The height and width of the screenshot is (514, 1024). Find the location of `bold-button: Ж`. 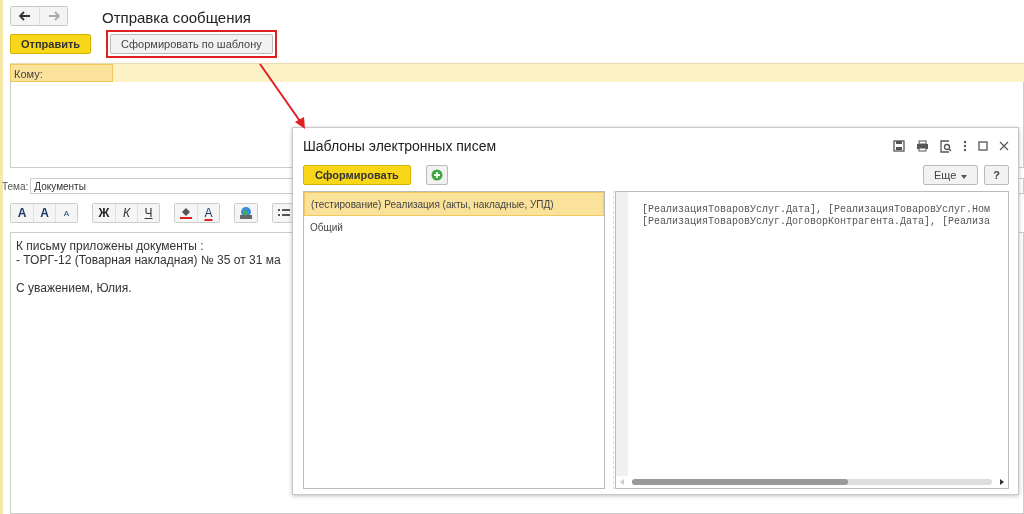

bold-button: Ж is located at coordinates (104, 213).